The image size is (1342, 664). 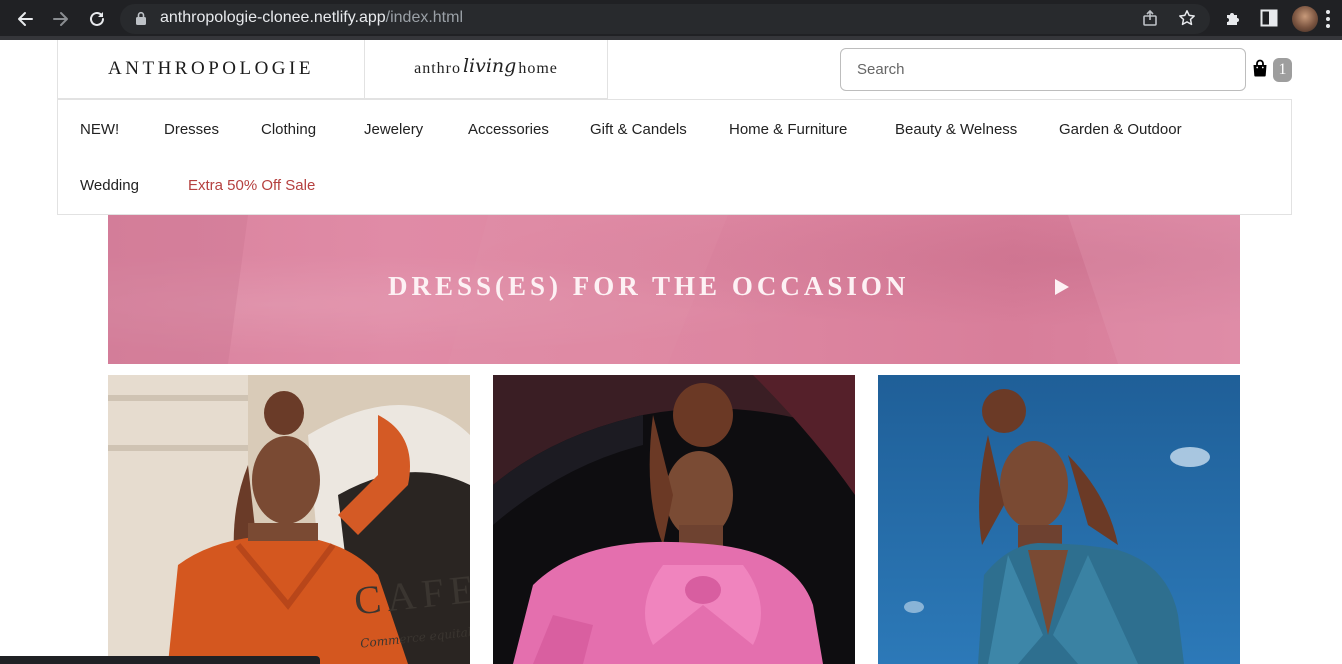 I want to click on extensions-puzzle-icon, so click(x=1233, y=20).